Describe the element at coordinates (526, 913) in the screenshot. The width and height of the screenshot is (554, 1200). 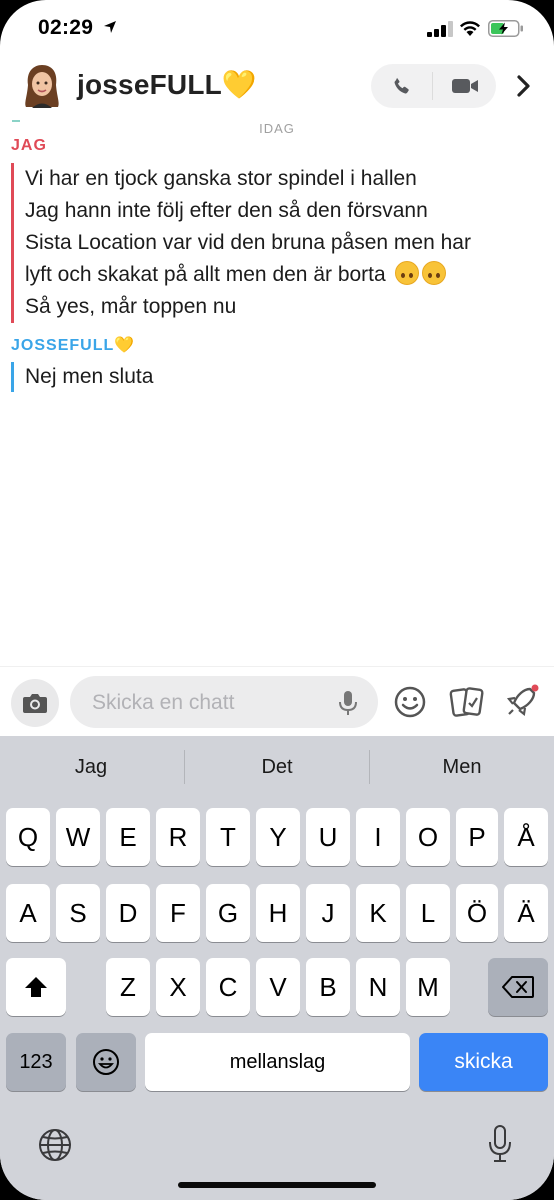
I see `key: Ä` at that location.